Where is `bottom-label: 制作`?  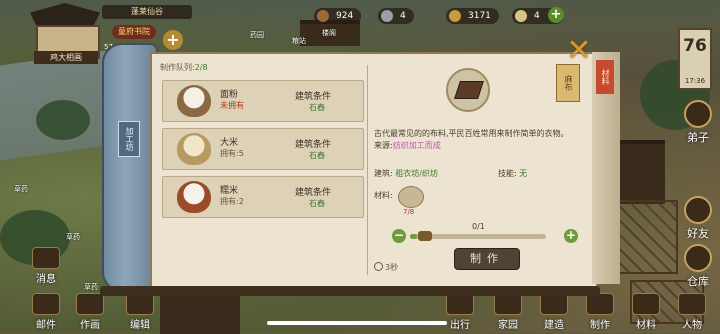
bottom-label: 制作 is located at coordinates (600, 325).